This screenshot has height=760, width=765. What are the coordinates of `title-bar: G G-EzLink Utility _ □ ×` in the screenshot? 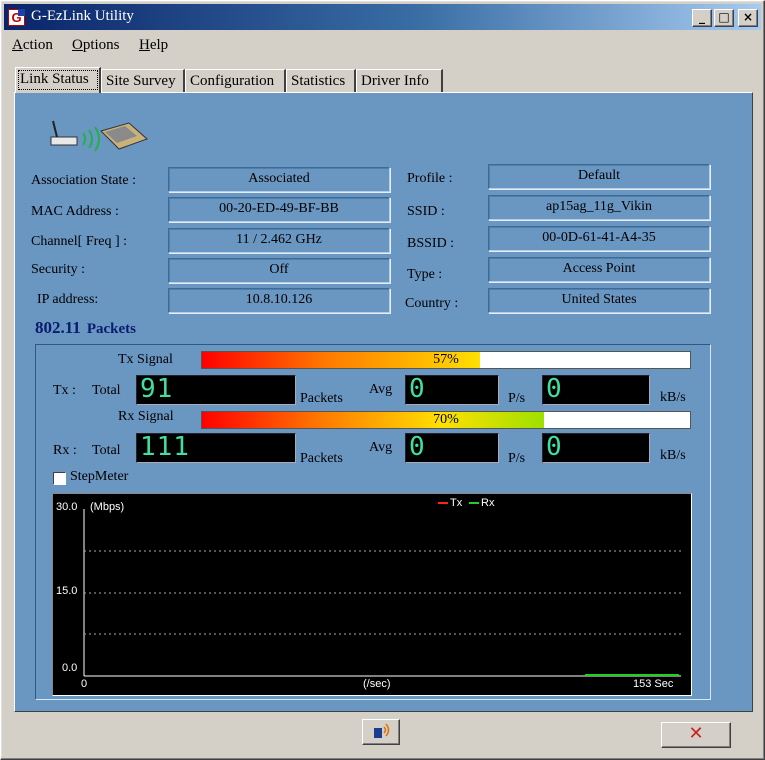 It's located at (382, 17).